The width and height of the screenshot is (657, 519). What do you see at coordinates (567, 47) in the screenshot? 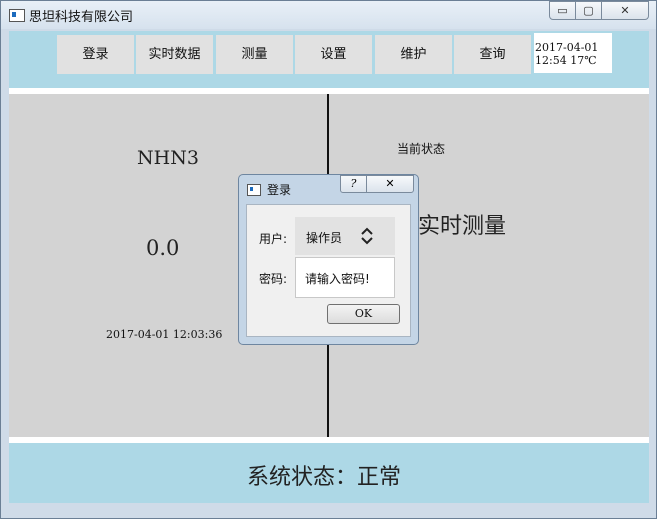
I see `clock-date: 2017-04-01` at bounding box center [567, 47].